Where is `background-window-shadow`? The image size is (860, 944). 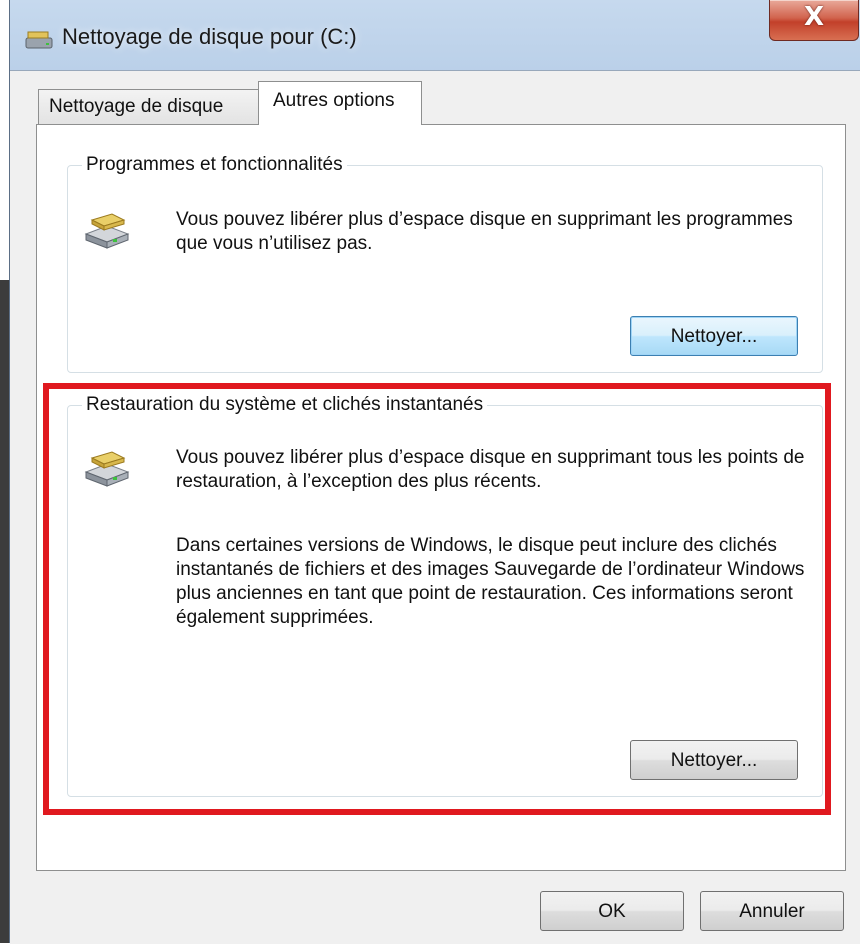
background-window-shadow is located at coordinates (4, 611).